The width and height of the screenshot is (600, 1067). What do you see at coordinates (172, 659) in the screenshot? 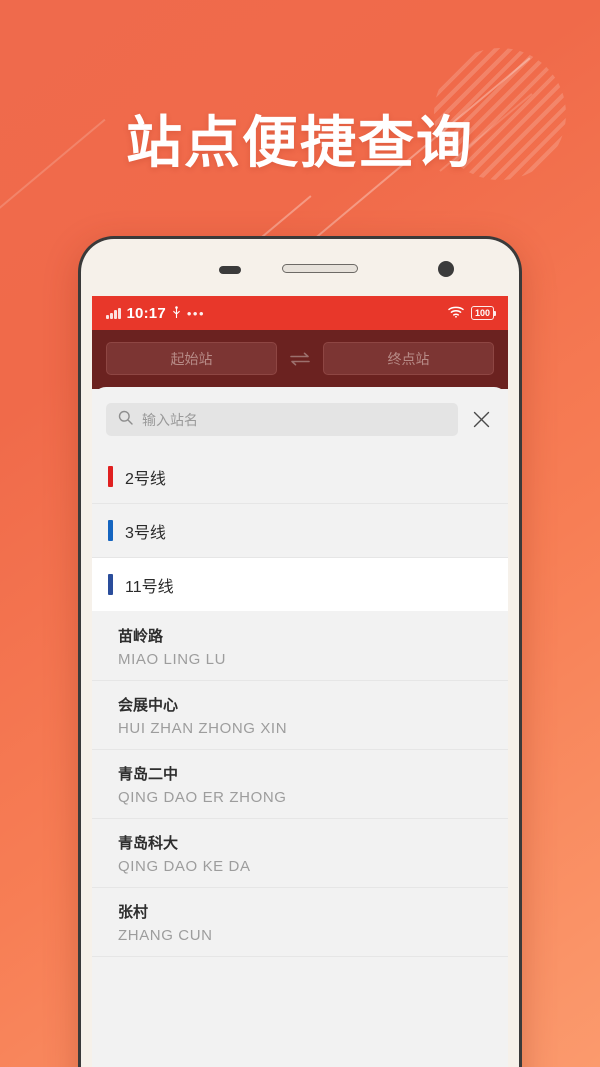
I see `station-name-pinyin: MIAO LING LU` at bounding box center [172, 659].